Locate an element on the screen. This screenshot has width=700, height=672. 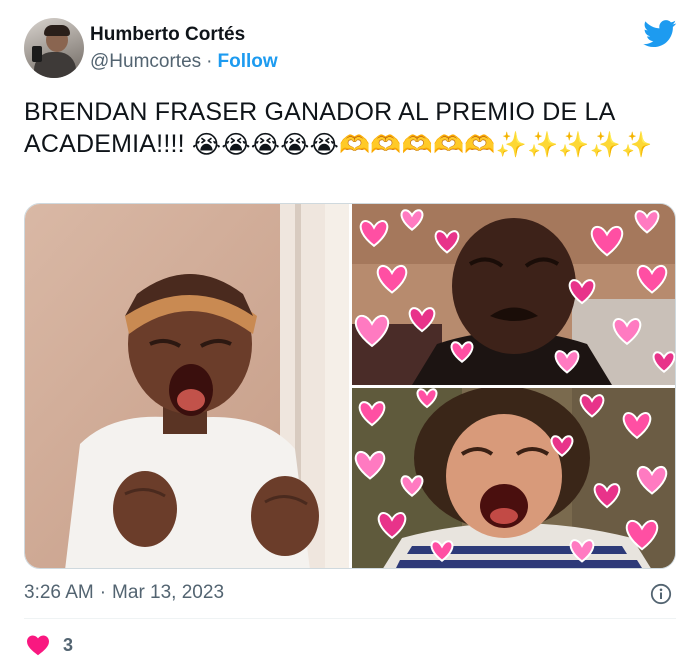
follow-button: Follow is located at coordinates (247, 61).